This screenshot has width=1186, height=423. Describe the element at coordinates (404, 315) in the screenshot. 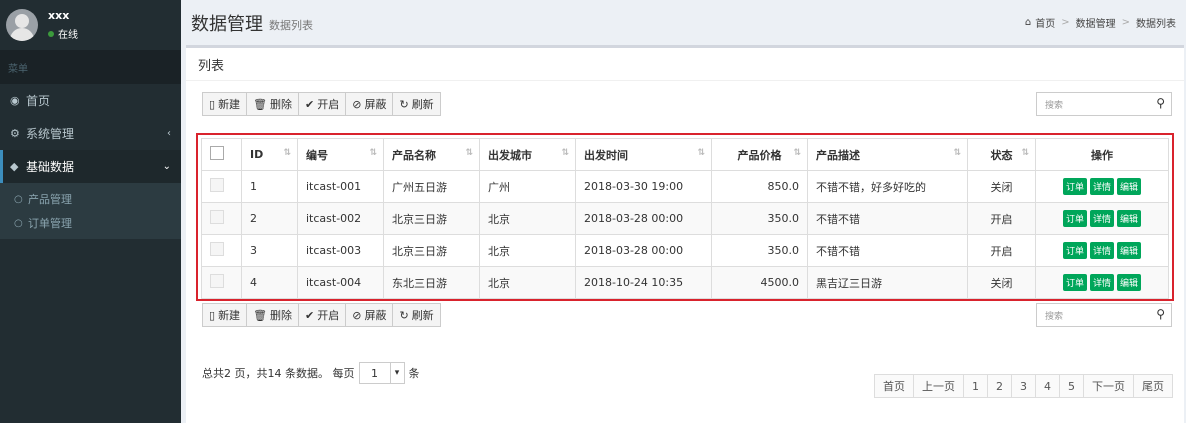

I see `refresh-icon: ↻` at that location.